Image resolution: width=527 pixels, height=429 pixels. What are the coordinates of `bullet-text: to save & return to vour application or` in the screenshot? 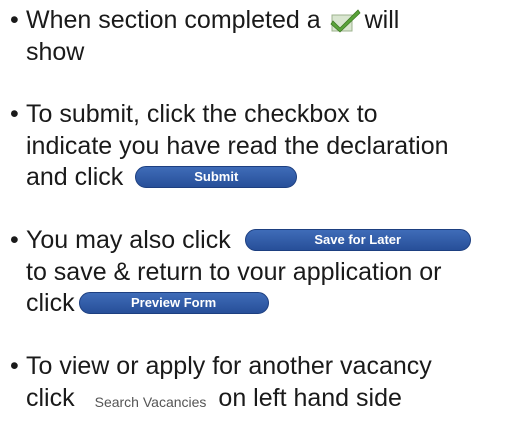 It's located at (234, 272).